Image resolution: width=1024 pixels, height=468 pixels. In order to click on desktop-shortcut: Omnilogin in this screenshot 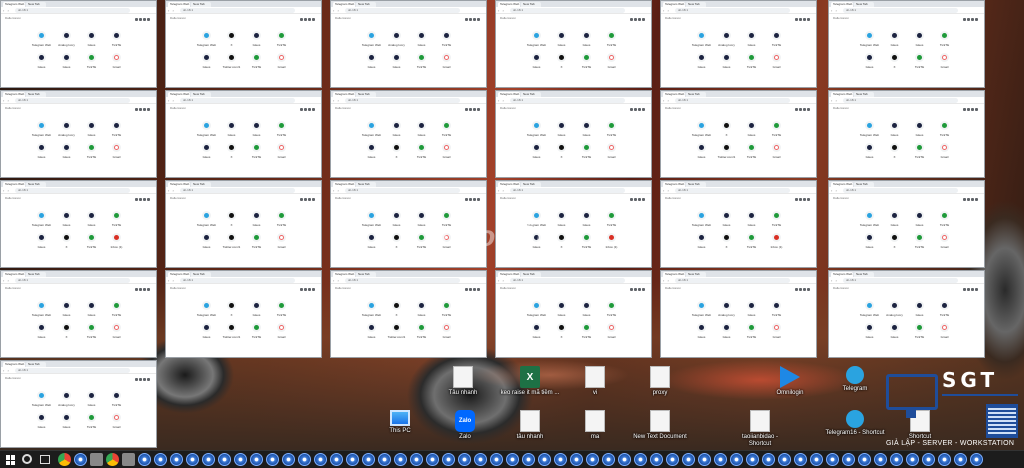, I will do `click(790, 381)`.